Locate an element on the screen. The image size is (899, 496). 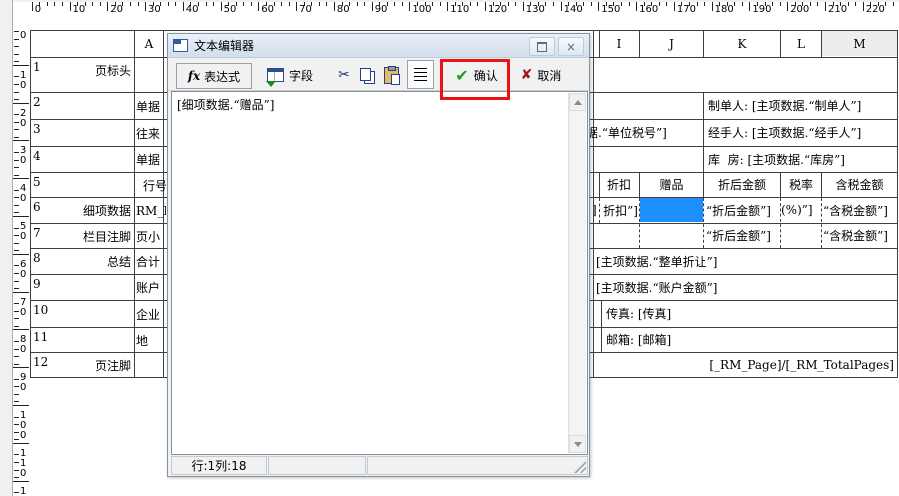
cell-handler: 经手人: [主项数据.“经手人”] is located at coordinates (802, 132).